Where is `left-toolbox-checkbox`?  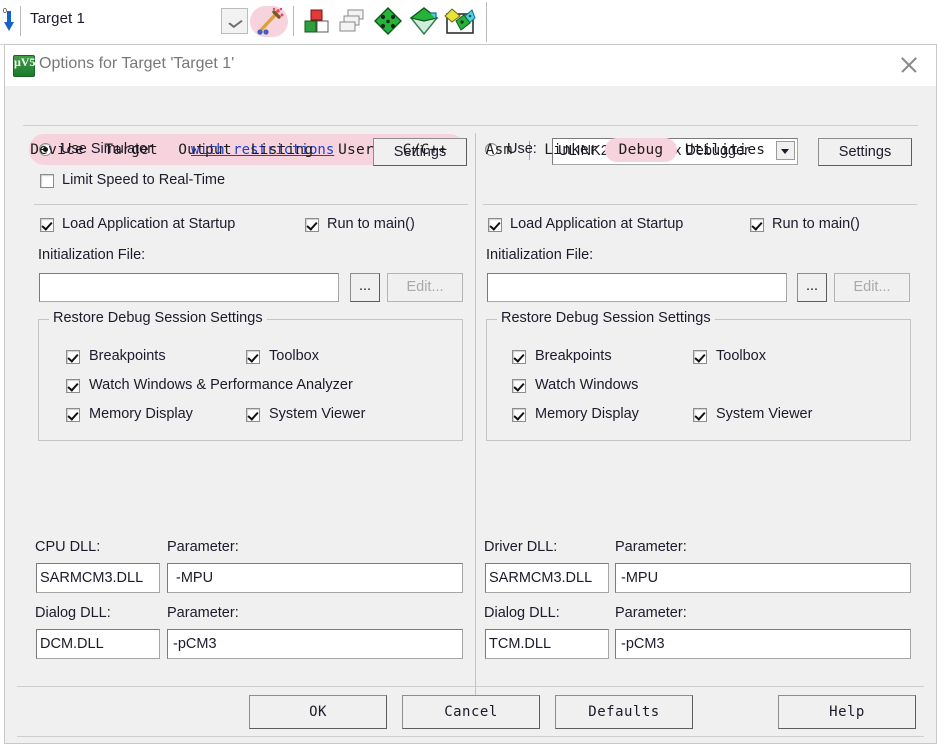 left-toolbox-checkbox is located at coordinates (253, 357).